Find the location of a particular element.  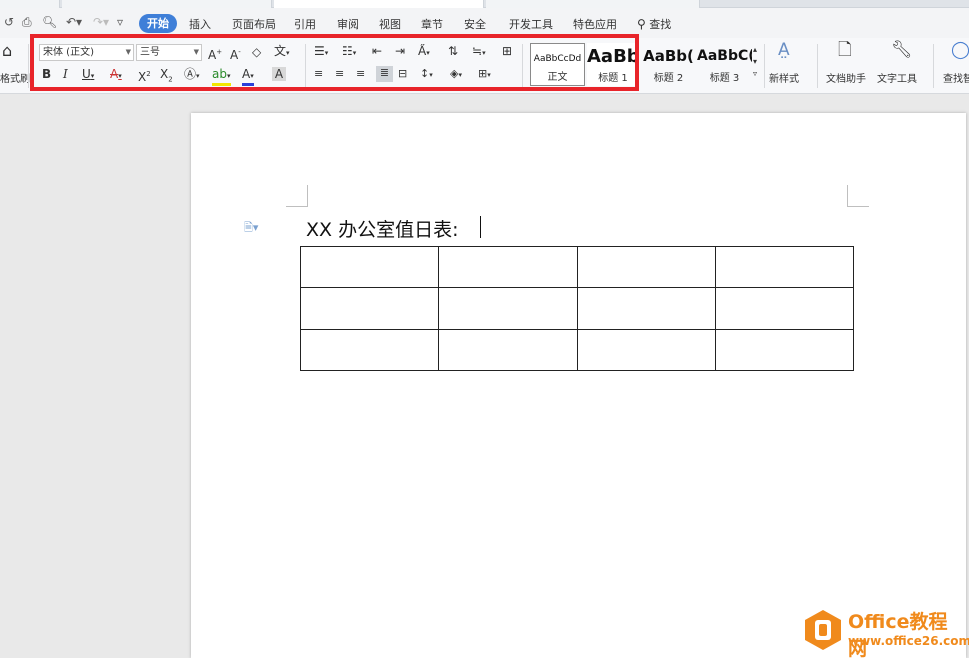

menu-tab-view: 视图 is located at coordinates (390, 24).